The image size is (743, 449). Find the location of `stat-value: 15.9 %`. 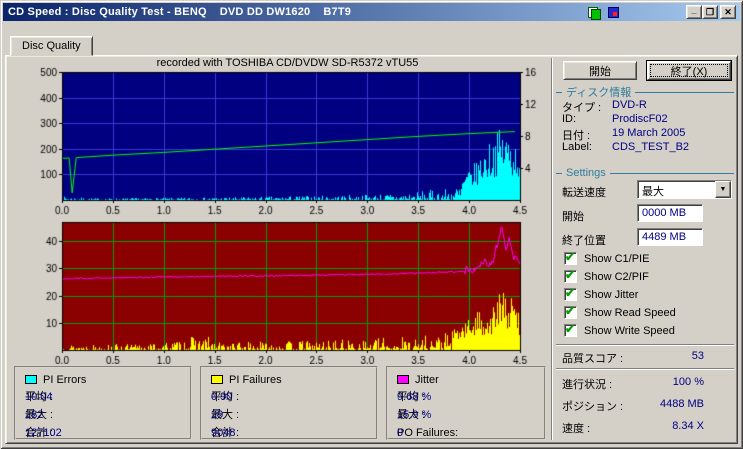

stat-value: 15.9 % is located at coordinates (414, 415).